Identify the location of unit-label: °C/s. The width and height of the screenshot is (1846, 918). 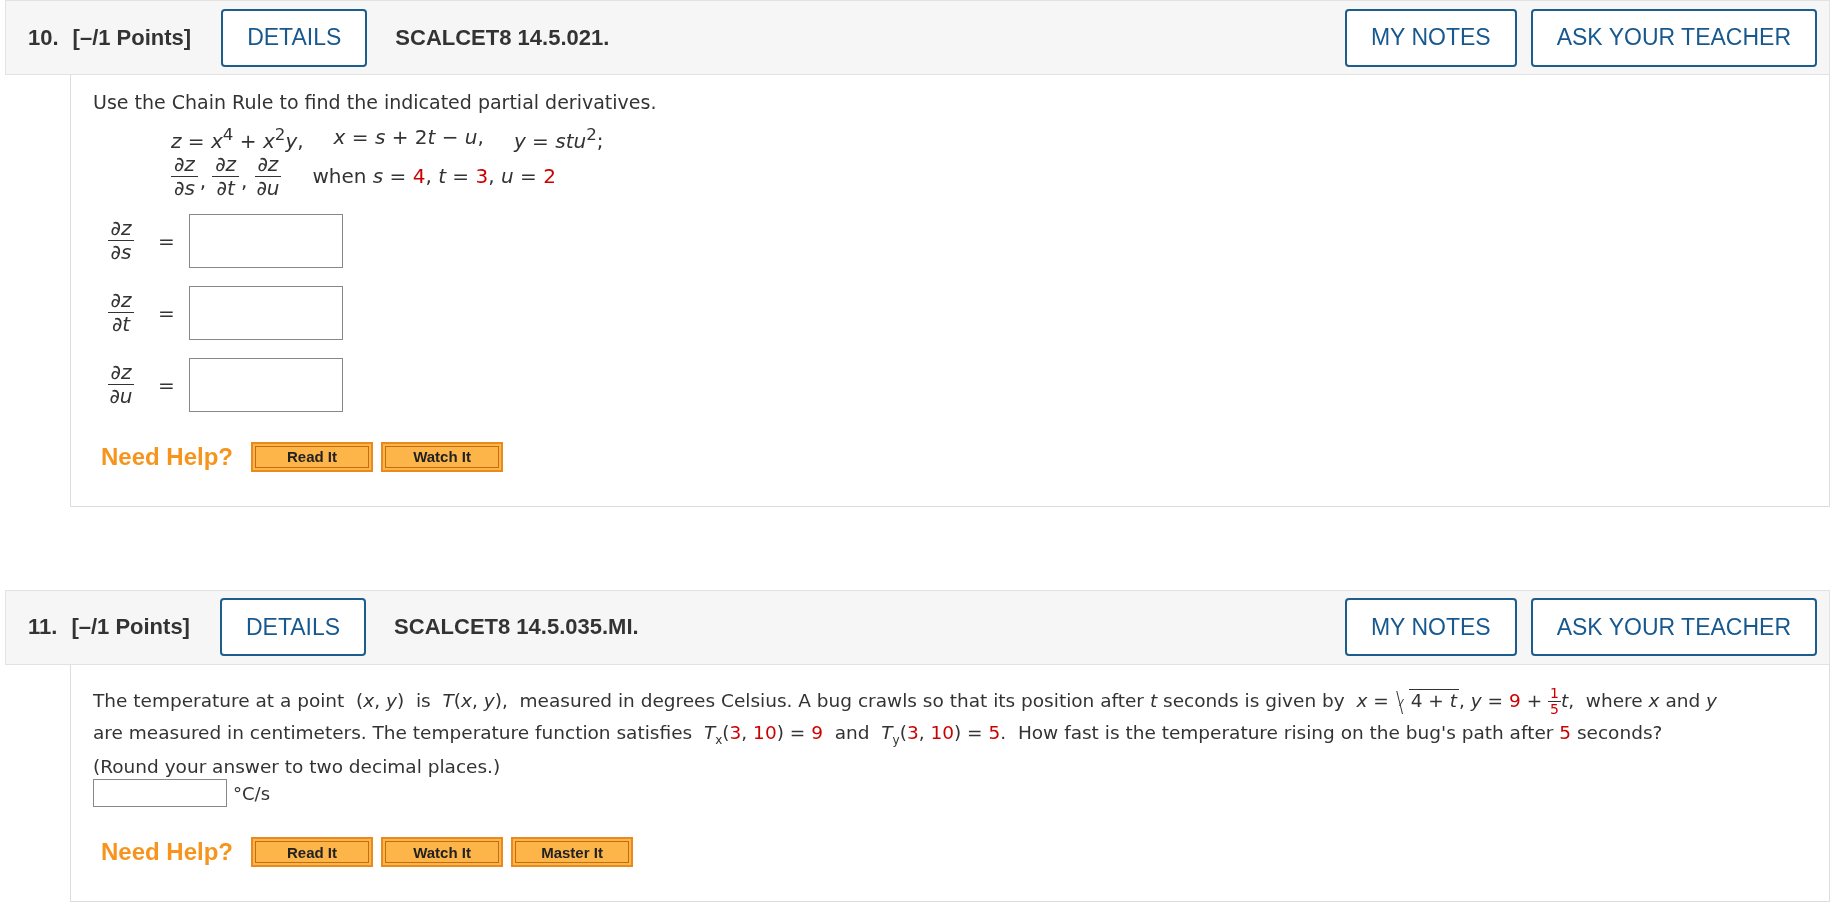
(251, 793).